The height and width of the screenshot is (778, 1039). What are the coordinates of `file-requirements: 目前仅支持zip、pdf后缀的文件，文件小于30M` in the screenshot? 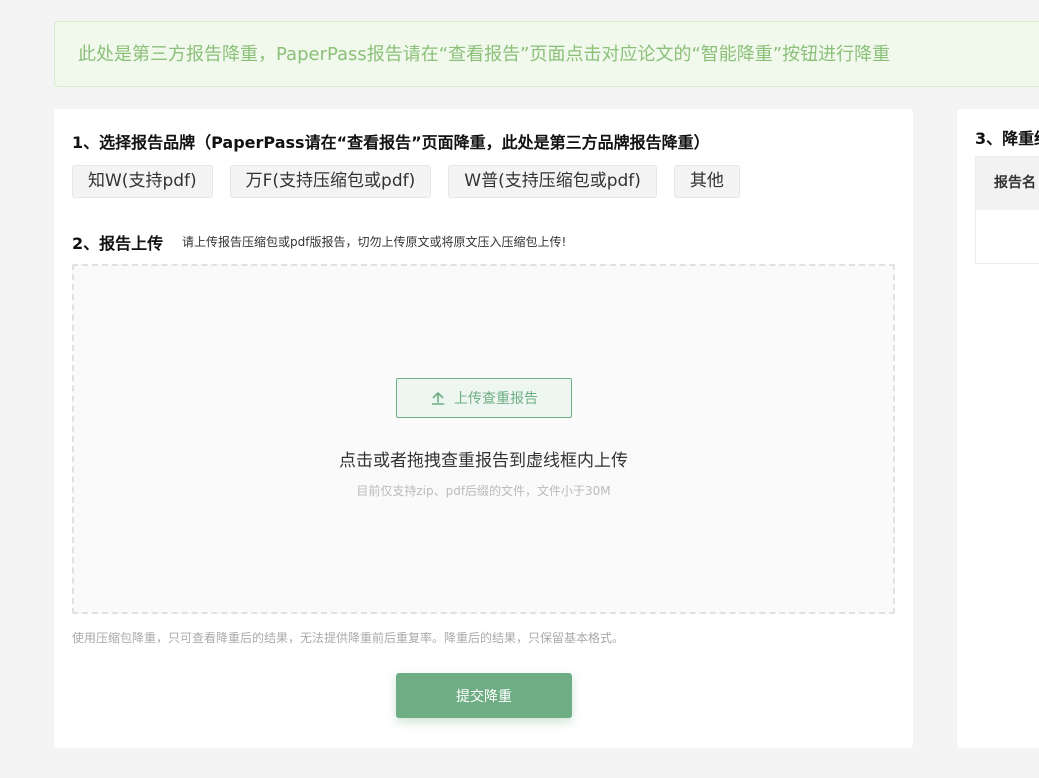 It's located at (483, 491).